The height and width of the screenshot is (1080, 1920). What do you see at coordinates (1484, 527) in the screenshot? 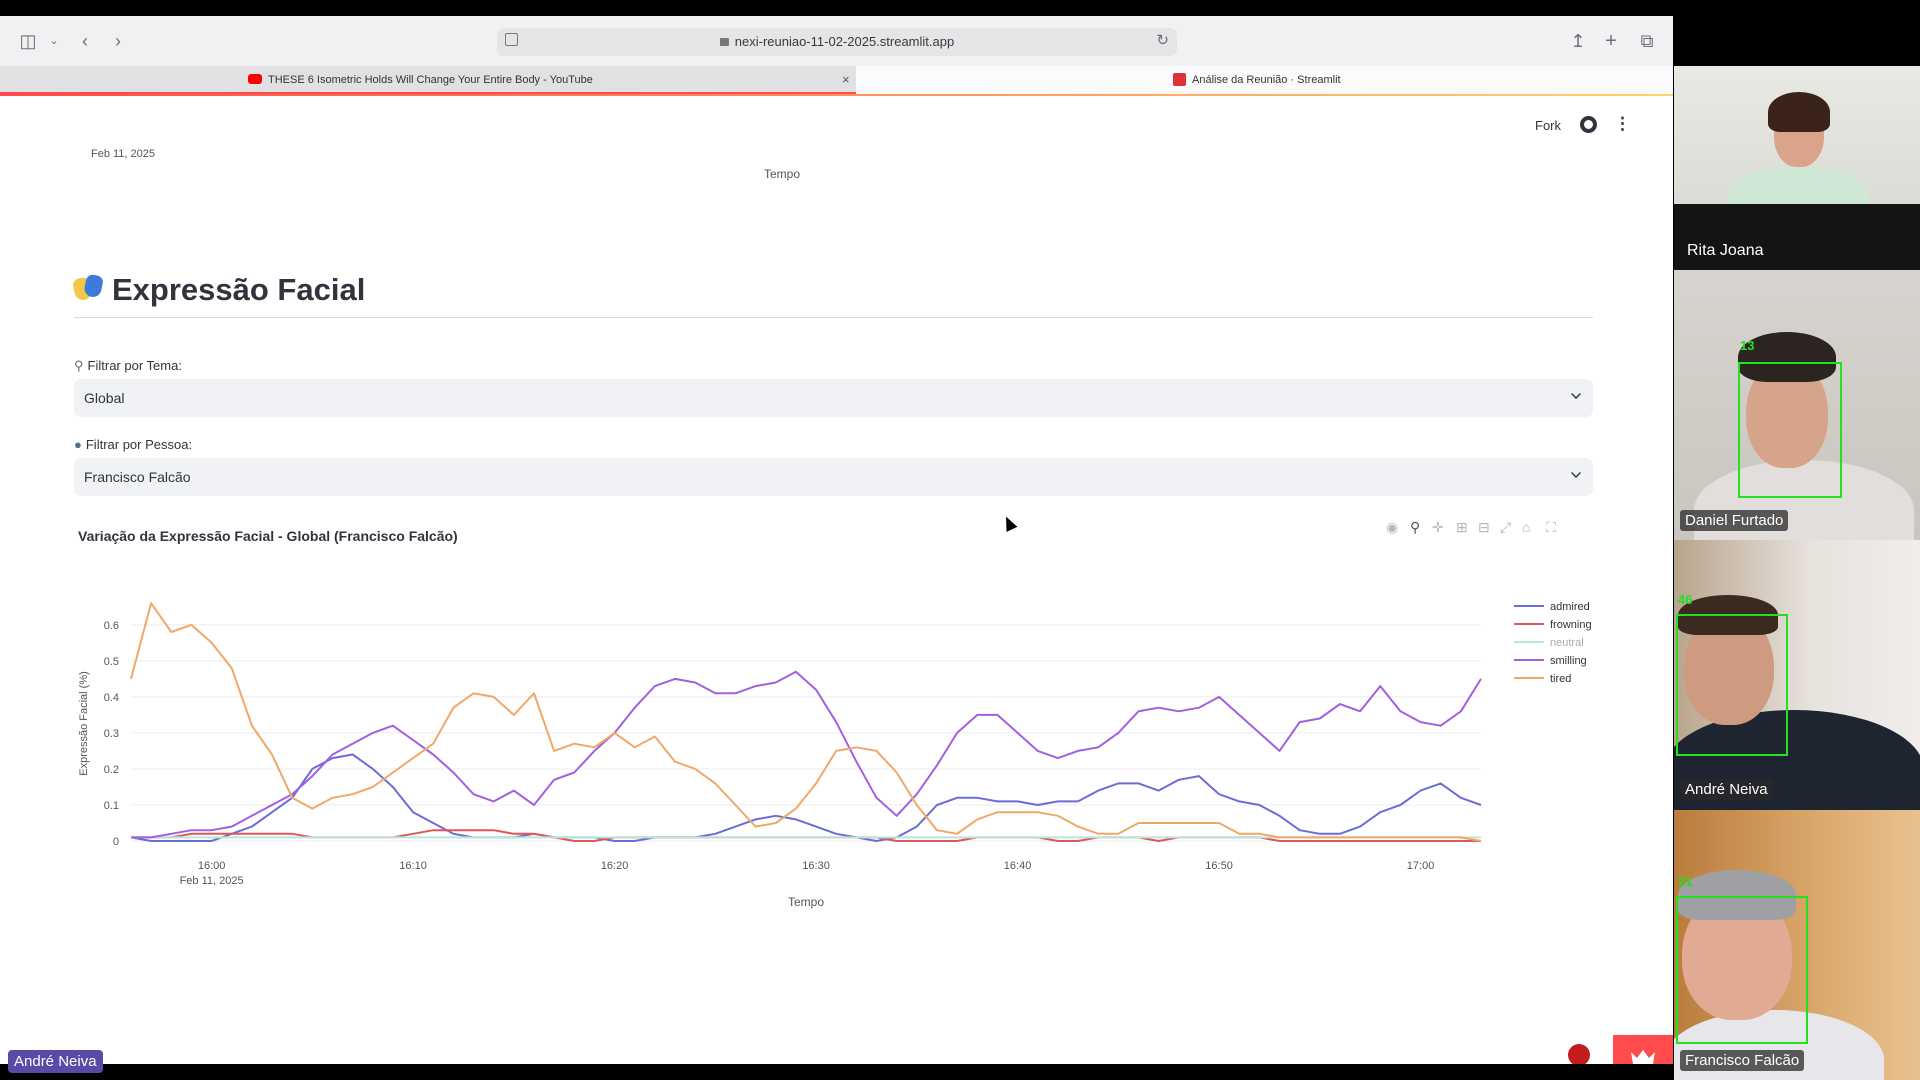
I see `zoom-out-icon: ⊟` at bounding box center [1484, 527].